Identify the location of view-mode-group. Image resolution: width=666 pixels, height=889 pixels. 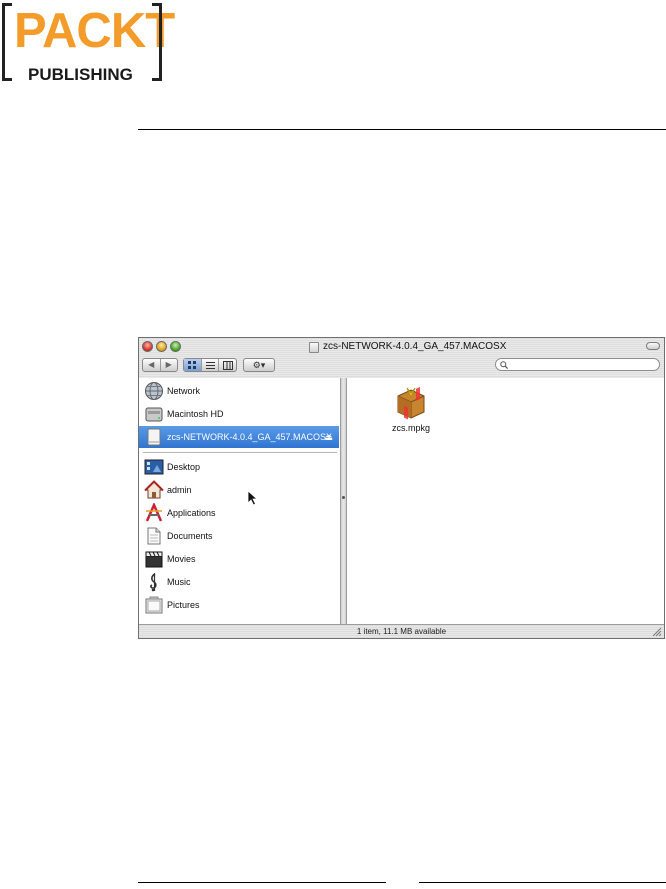
(210, 365).